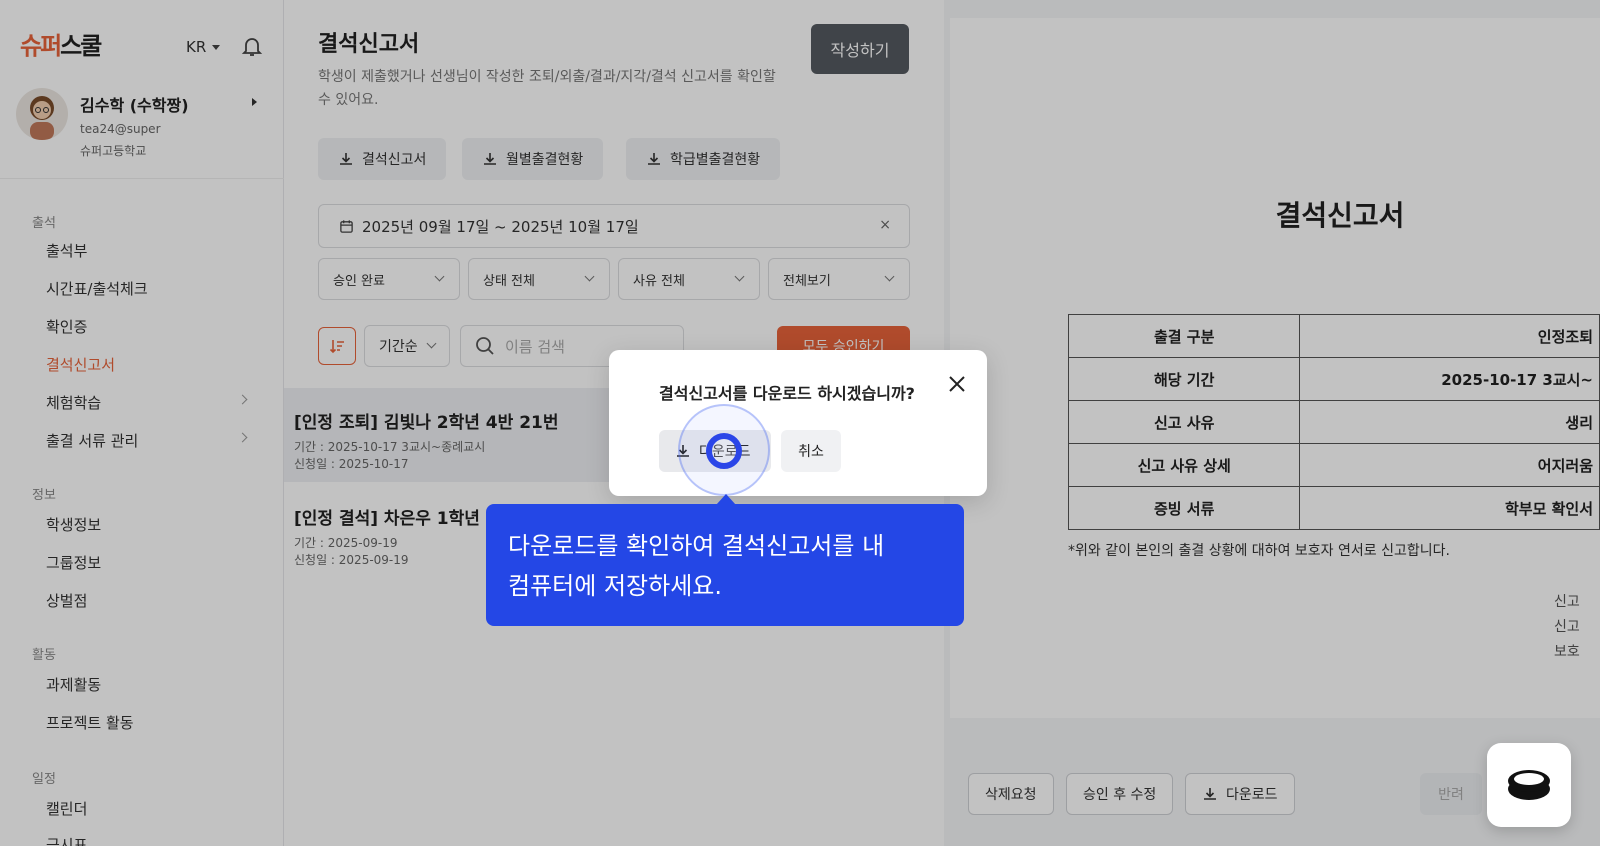  Describe the element at coordinates (798, 423) in the screenshot. I see `download-confirm-modal: 결석신고서를 다운로드 하시겠습니까? 다운로드 취소` at that location.